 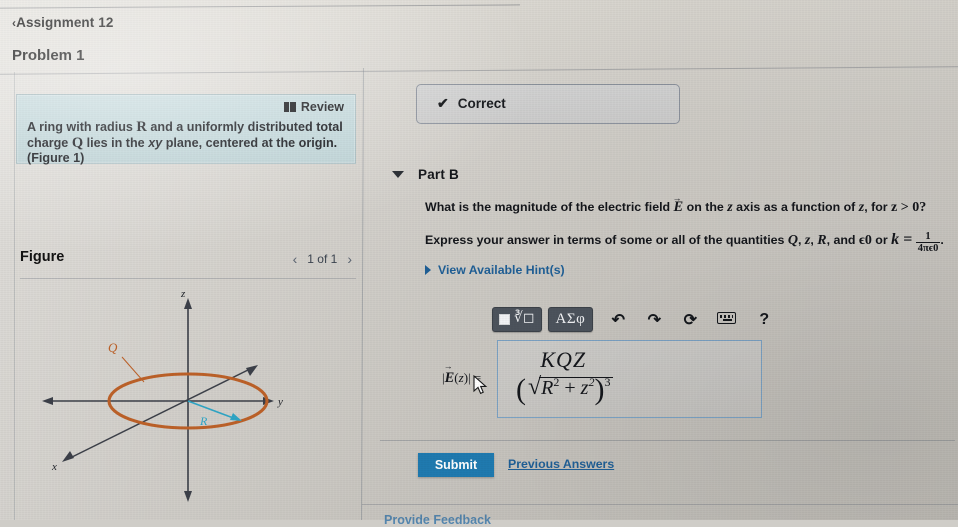 I want to click on instr-period: ., so click(x=942, y=240).